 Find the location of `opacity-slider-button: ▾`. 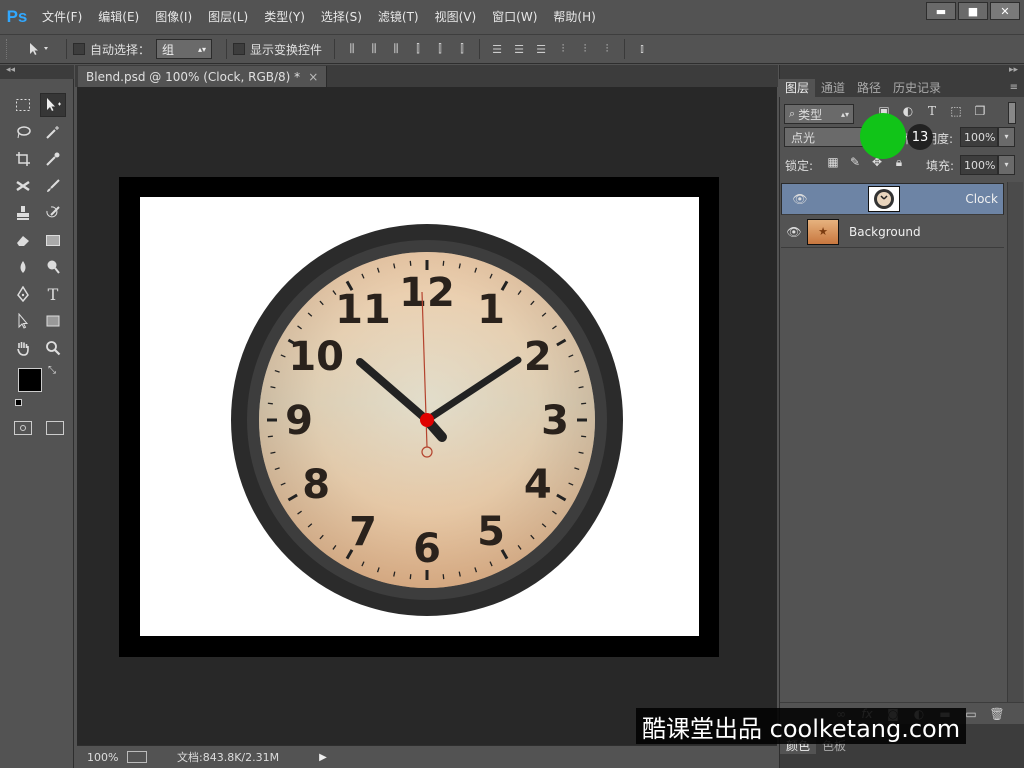

opacity-slider-button: ▾ is located at coordinates (1006, 137).